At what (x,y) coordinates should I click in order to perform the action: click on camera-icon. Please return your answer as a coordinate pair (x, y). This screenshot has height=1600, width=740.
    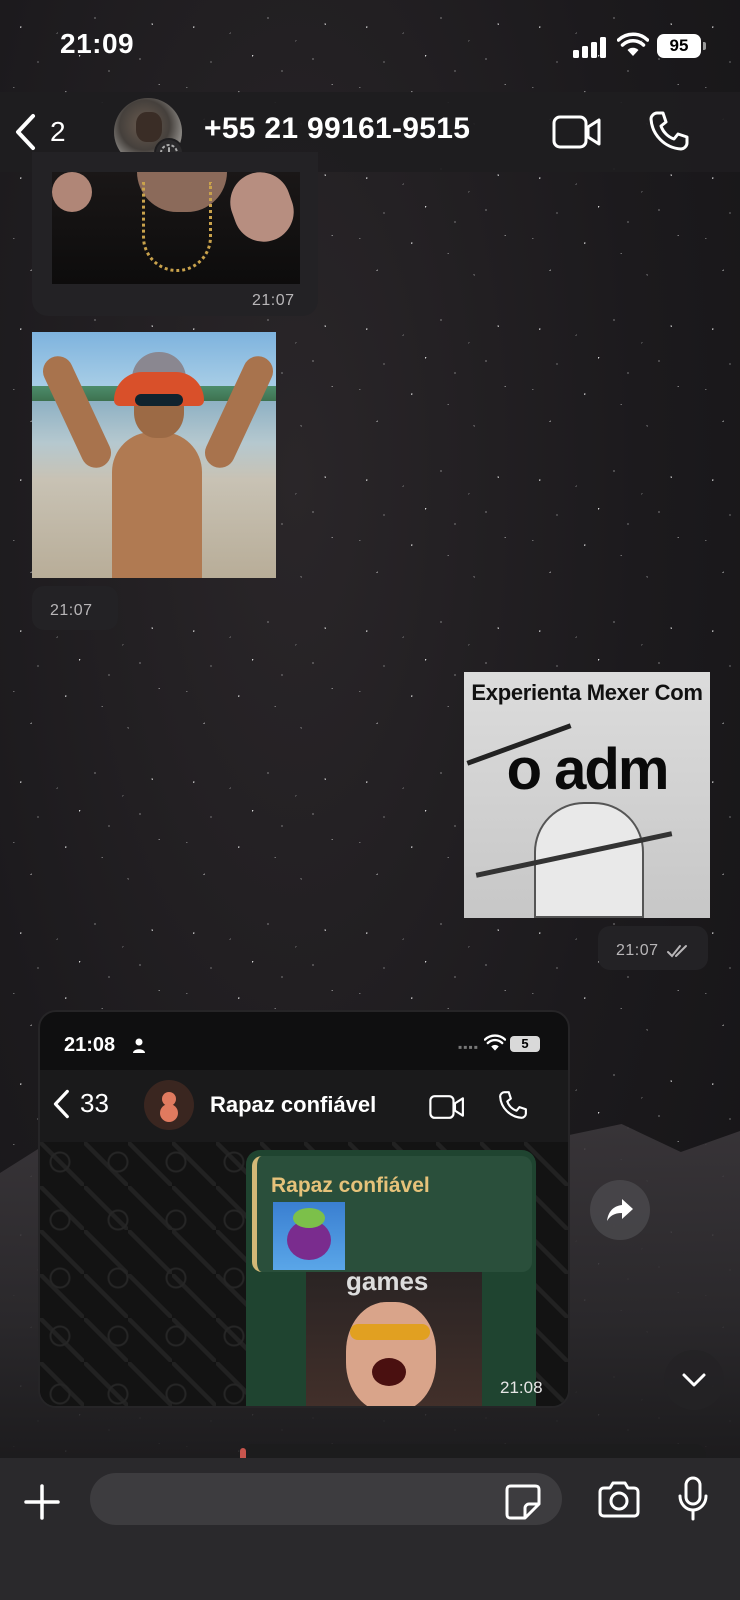
    Looking at the image, I should click on (619, 1500).